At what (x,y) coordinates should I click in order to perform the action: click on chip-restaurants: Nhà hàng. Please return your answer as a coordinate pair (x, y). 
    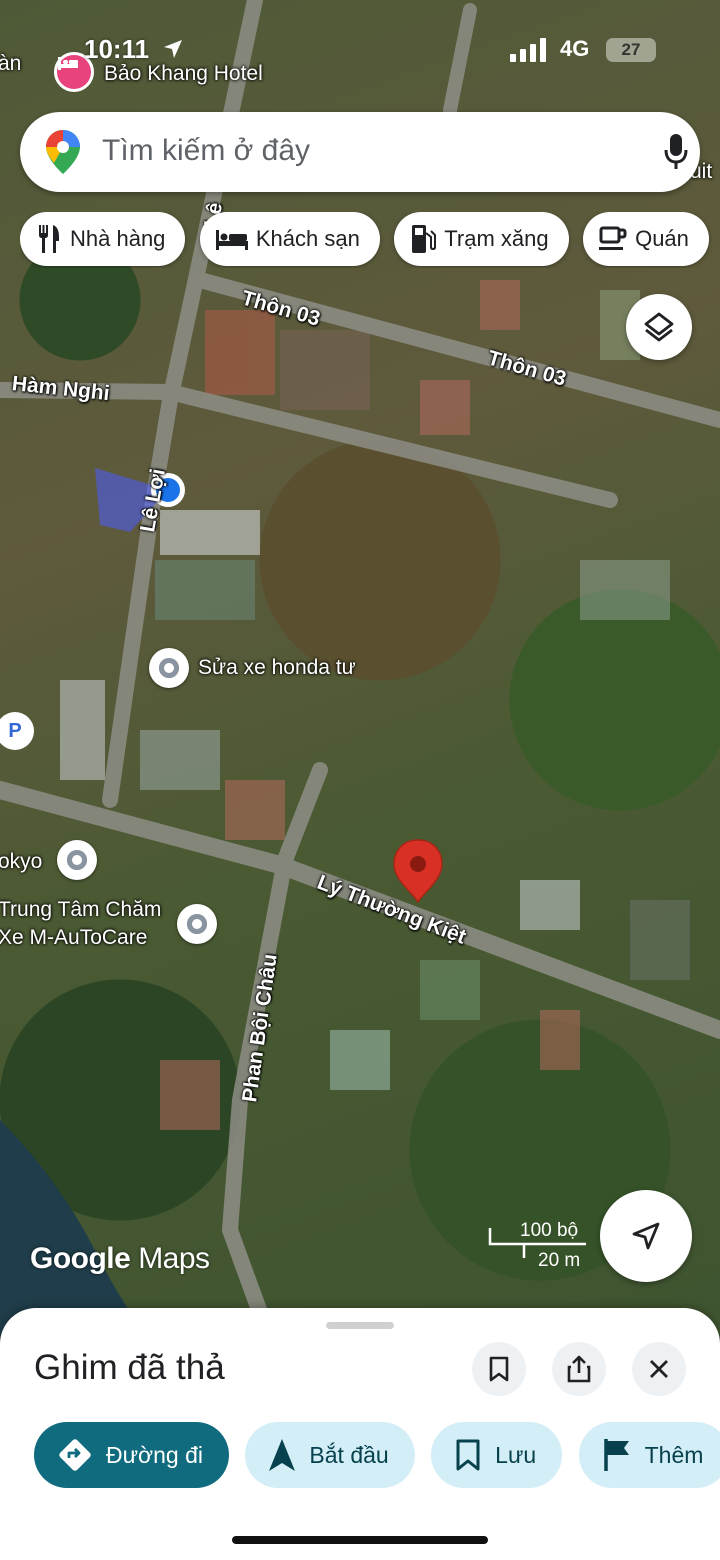
    Looking at the image, I should click on (103, 239).